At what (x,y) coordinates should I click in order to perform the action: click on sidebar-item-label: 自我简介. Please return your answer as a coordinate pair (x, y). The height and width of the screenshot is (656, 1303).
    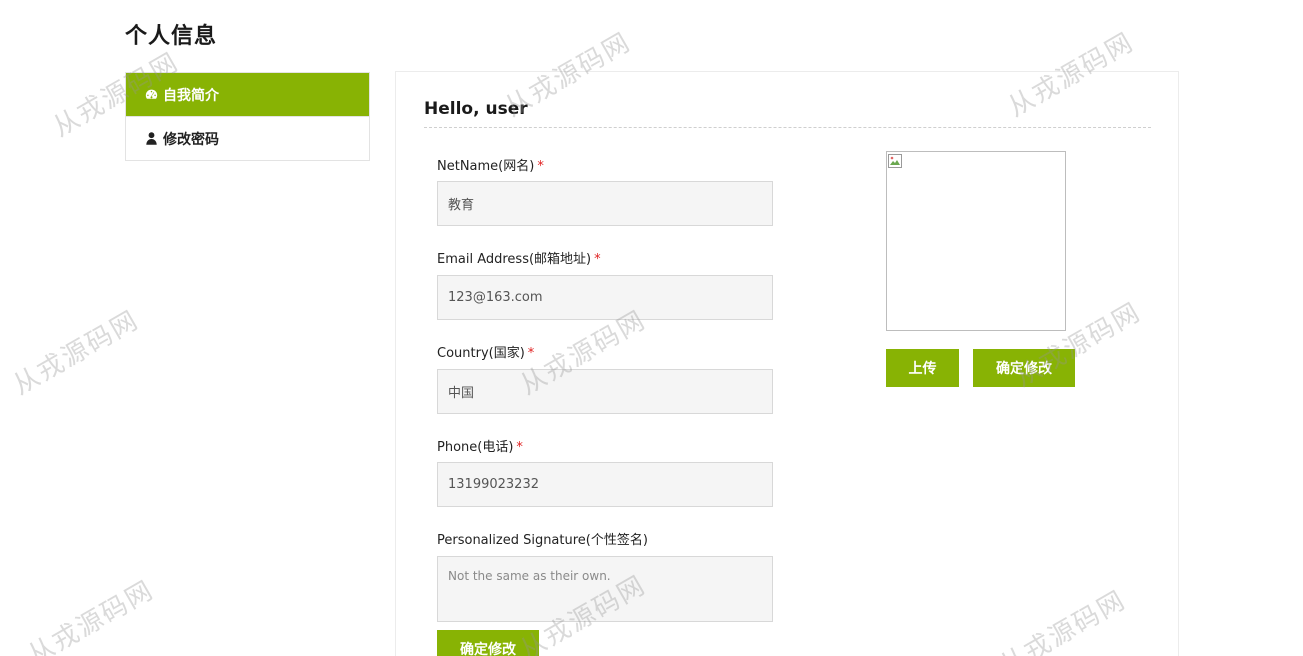
    Looking at the image, I should click on (191, 95).